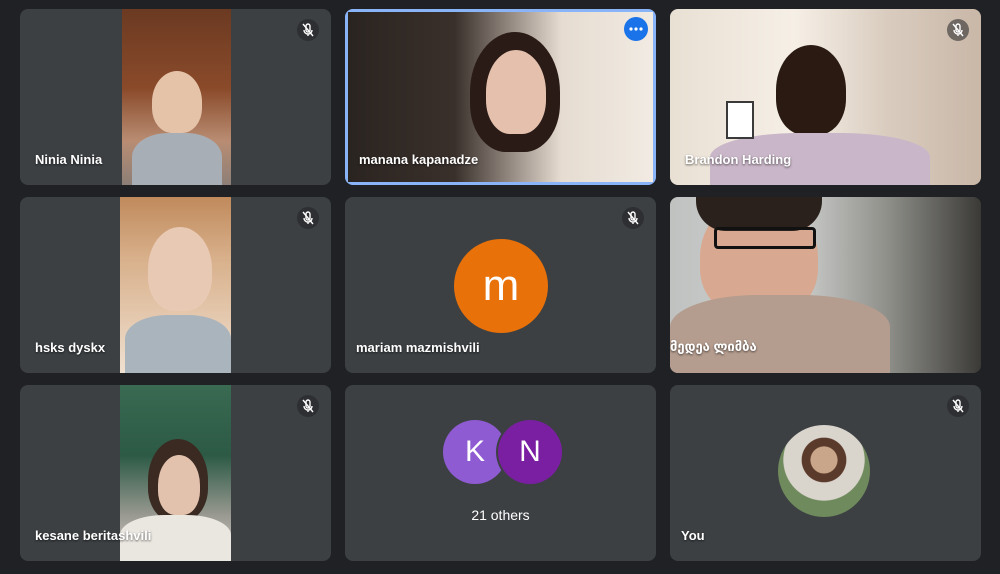 Image resolution: width=1000 pixels, height=574 pixels. I want to click on more-options-button, so click(636, 29).